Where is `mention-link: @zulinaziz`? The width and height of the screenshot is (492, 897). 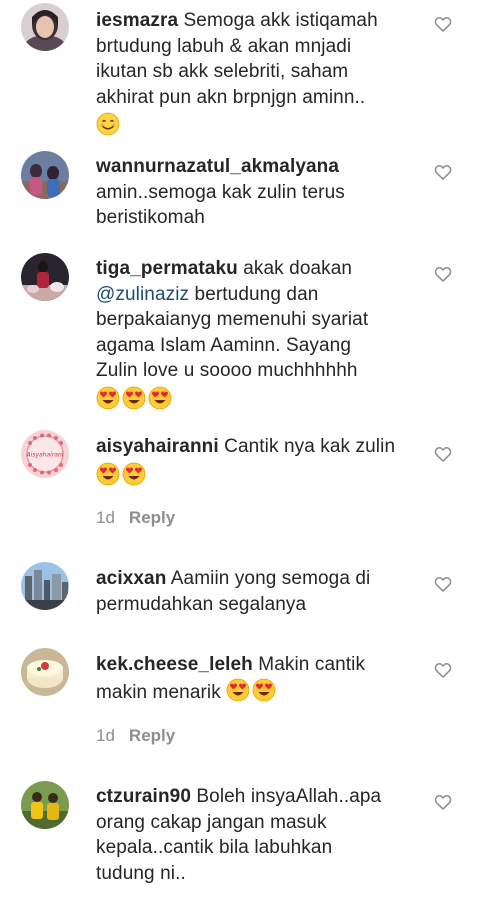 mention-link: @zulinaziz is located at coordinates (142, 294).